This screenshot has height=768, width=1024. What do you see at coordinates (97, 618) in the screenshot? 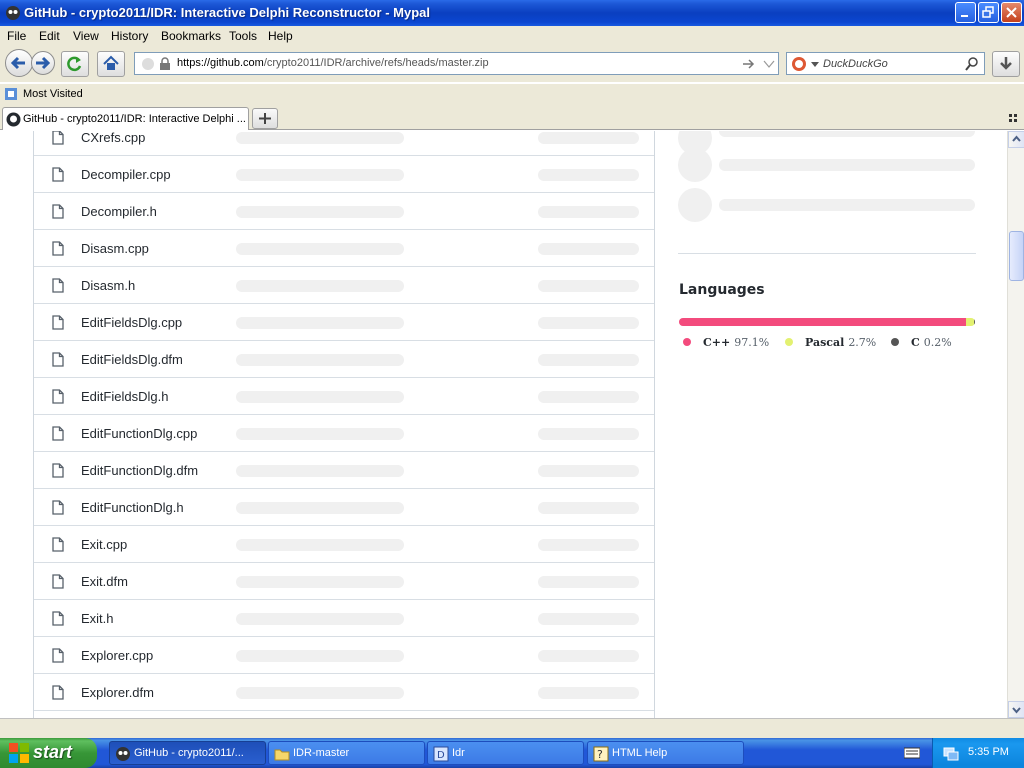
I see `file-name: Exit.h` at bounding box center [97, 618].